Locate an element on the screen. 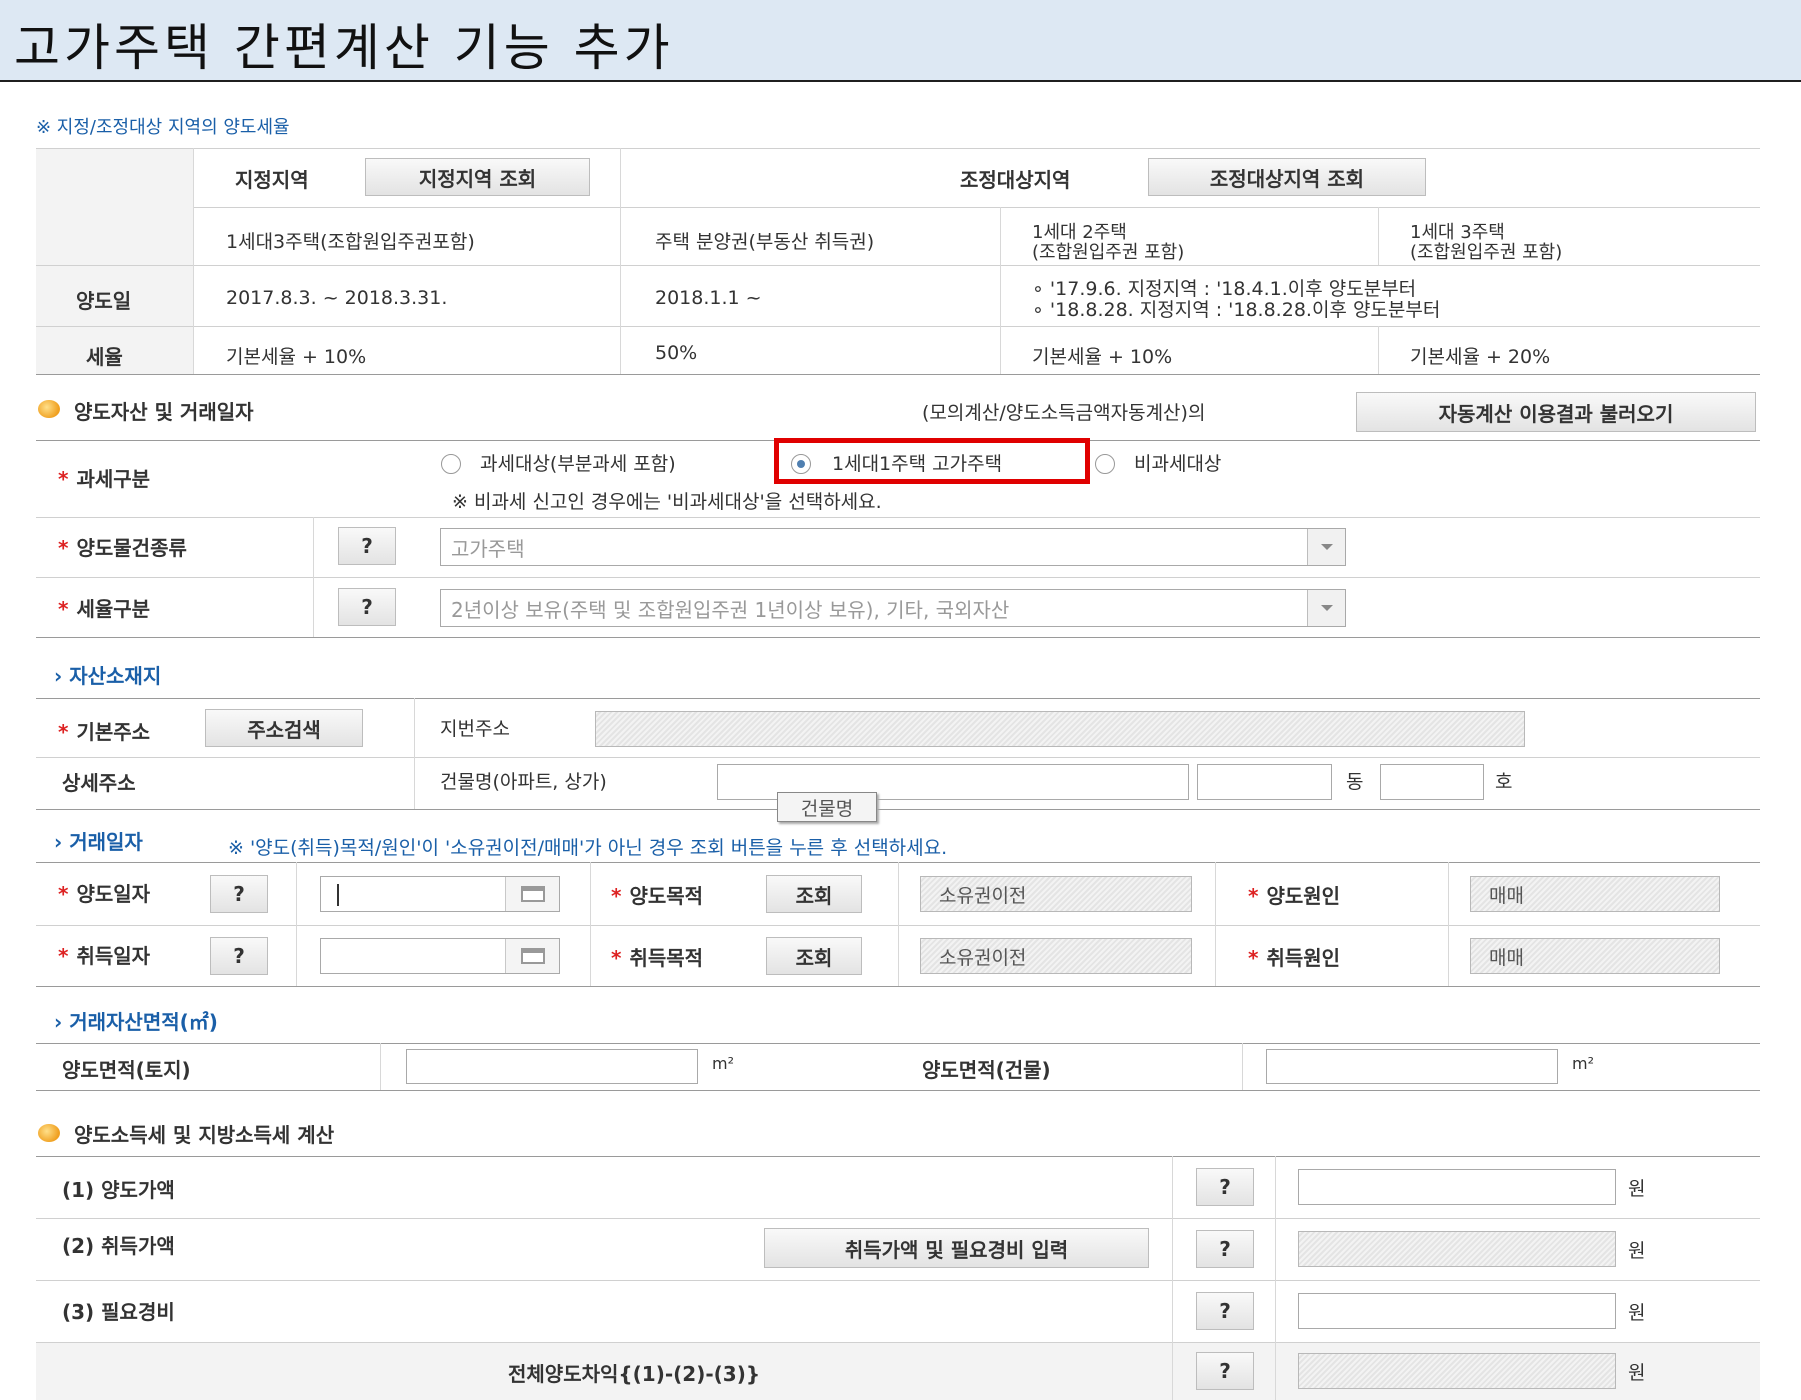  lot-address-label: 지번주소 is located at coordinates (475, 729).